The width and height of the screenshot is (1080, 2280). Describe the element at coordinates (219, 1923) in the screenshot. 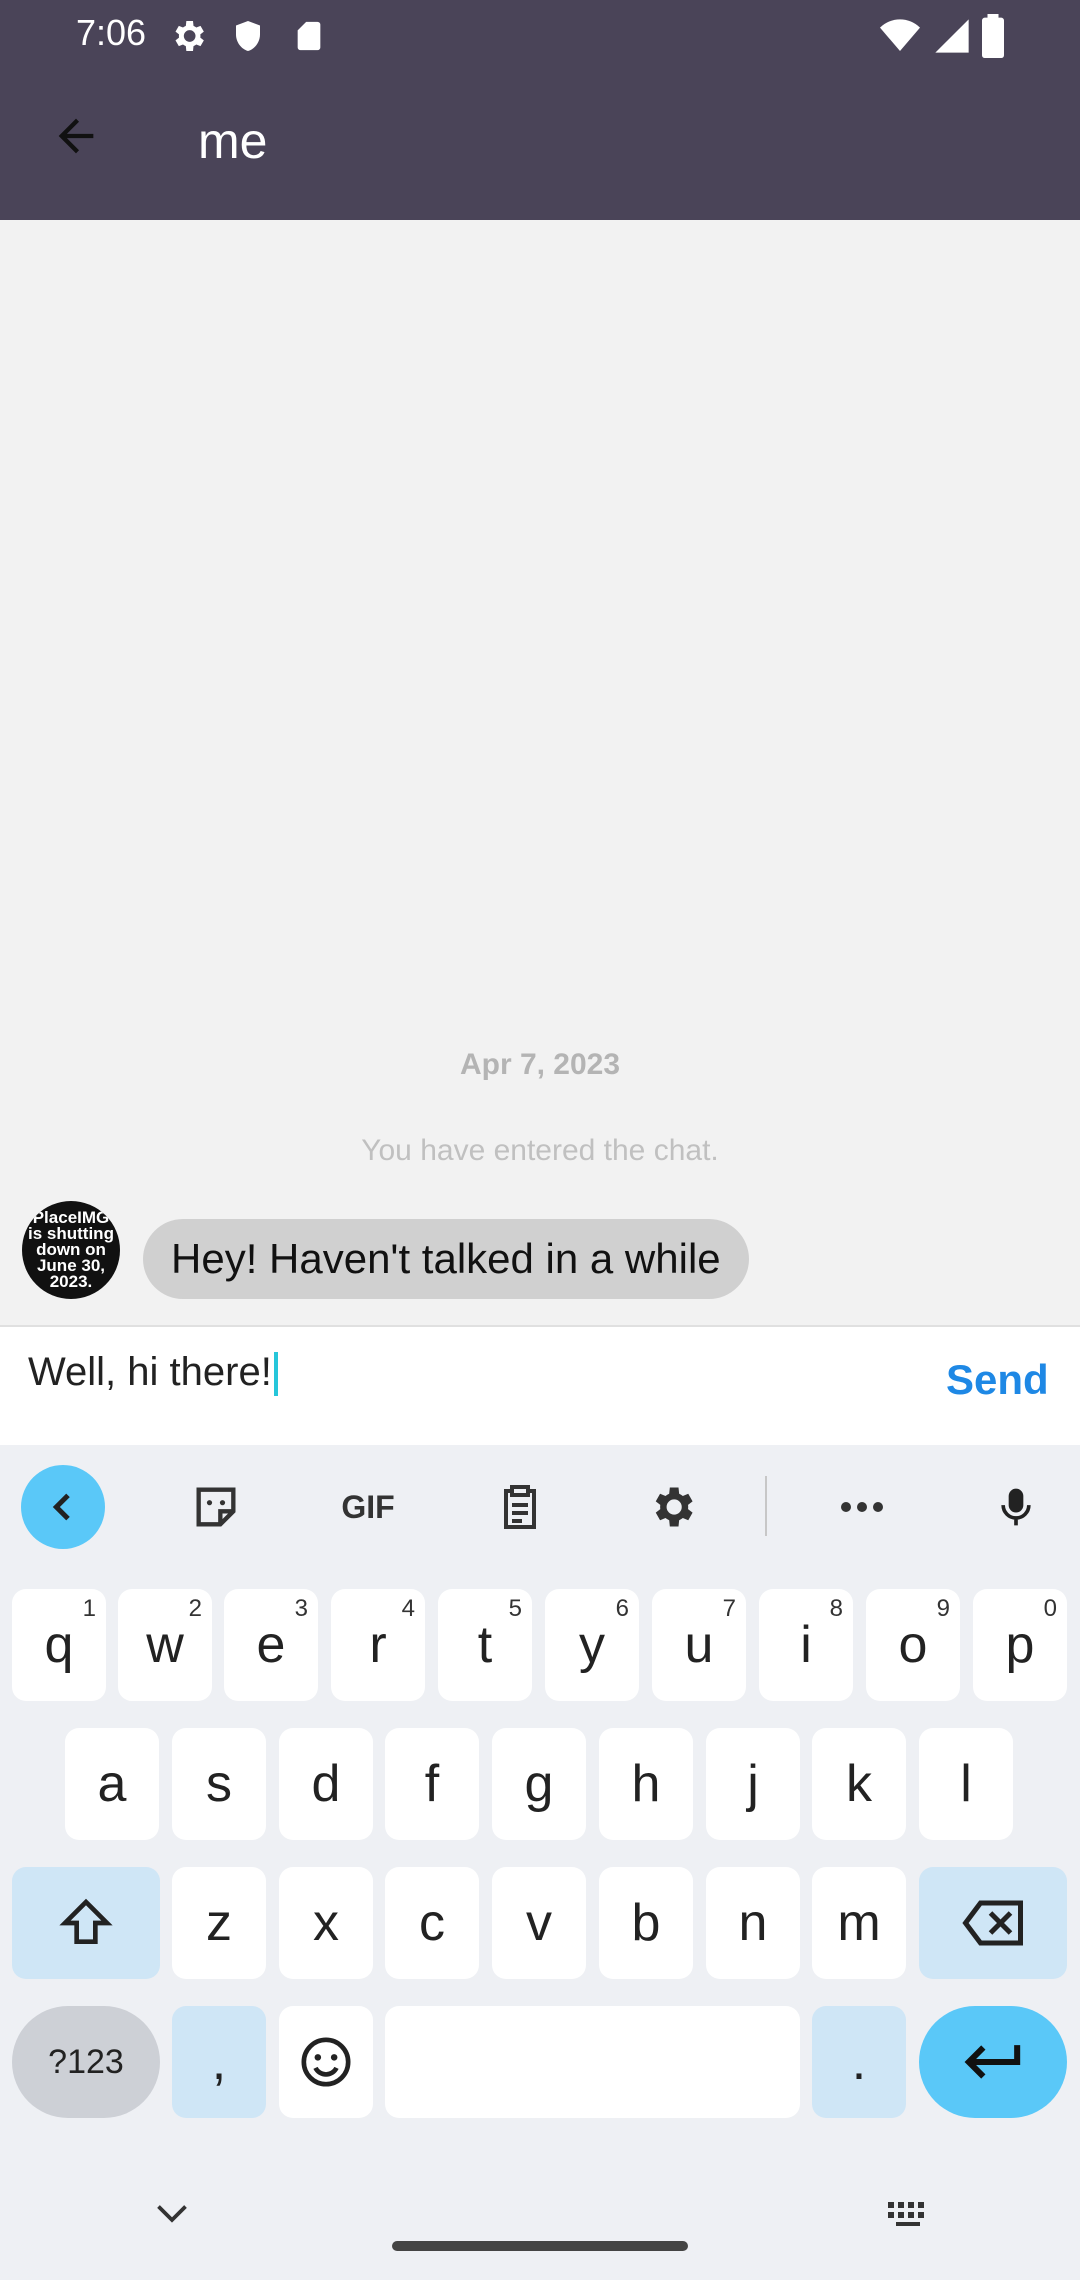

I see `key-z: z` at that location.